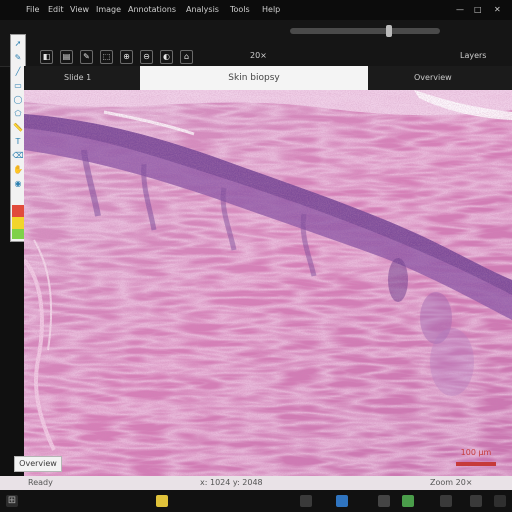 The width and height of the screenshot is (512, 512). Describe the element at coordinates (166, 57) in the screenshot. I see `contrast-icon: ◐` at that location.